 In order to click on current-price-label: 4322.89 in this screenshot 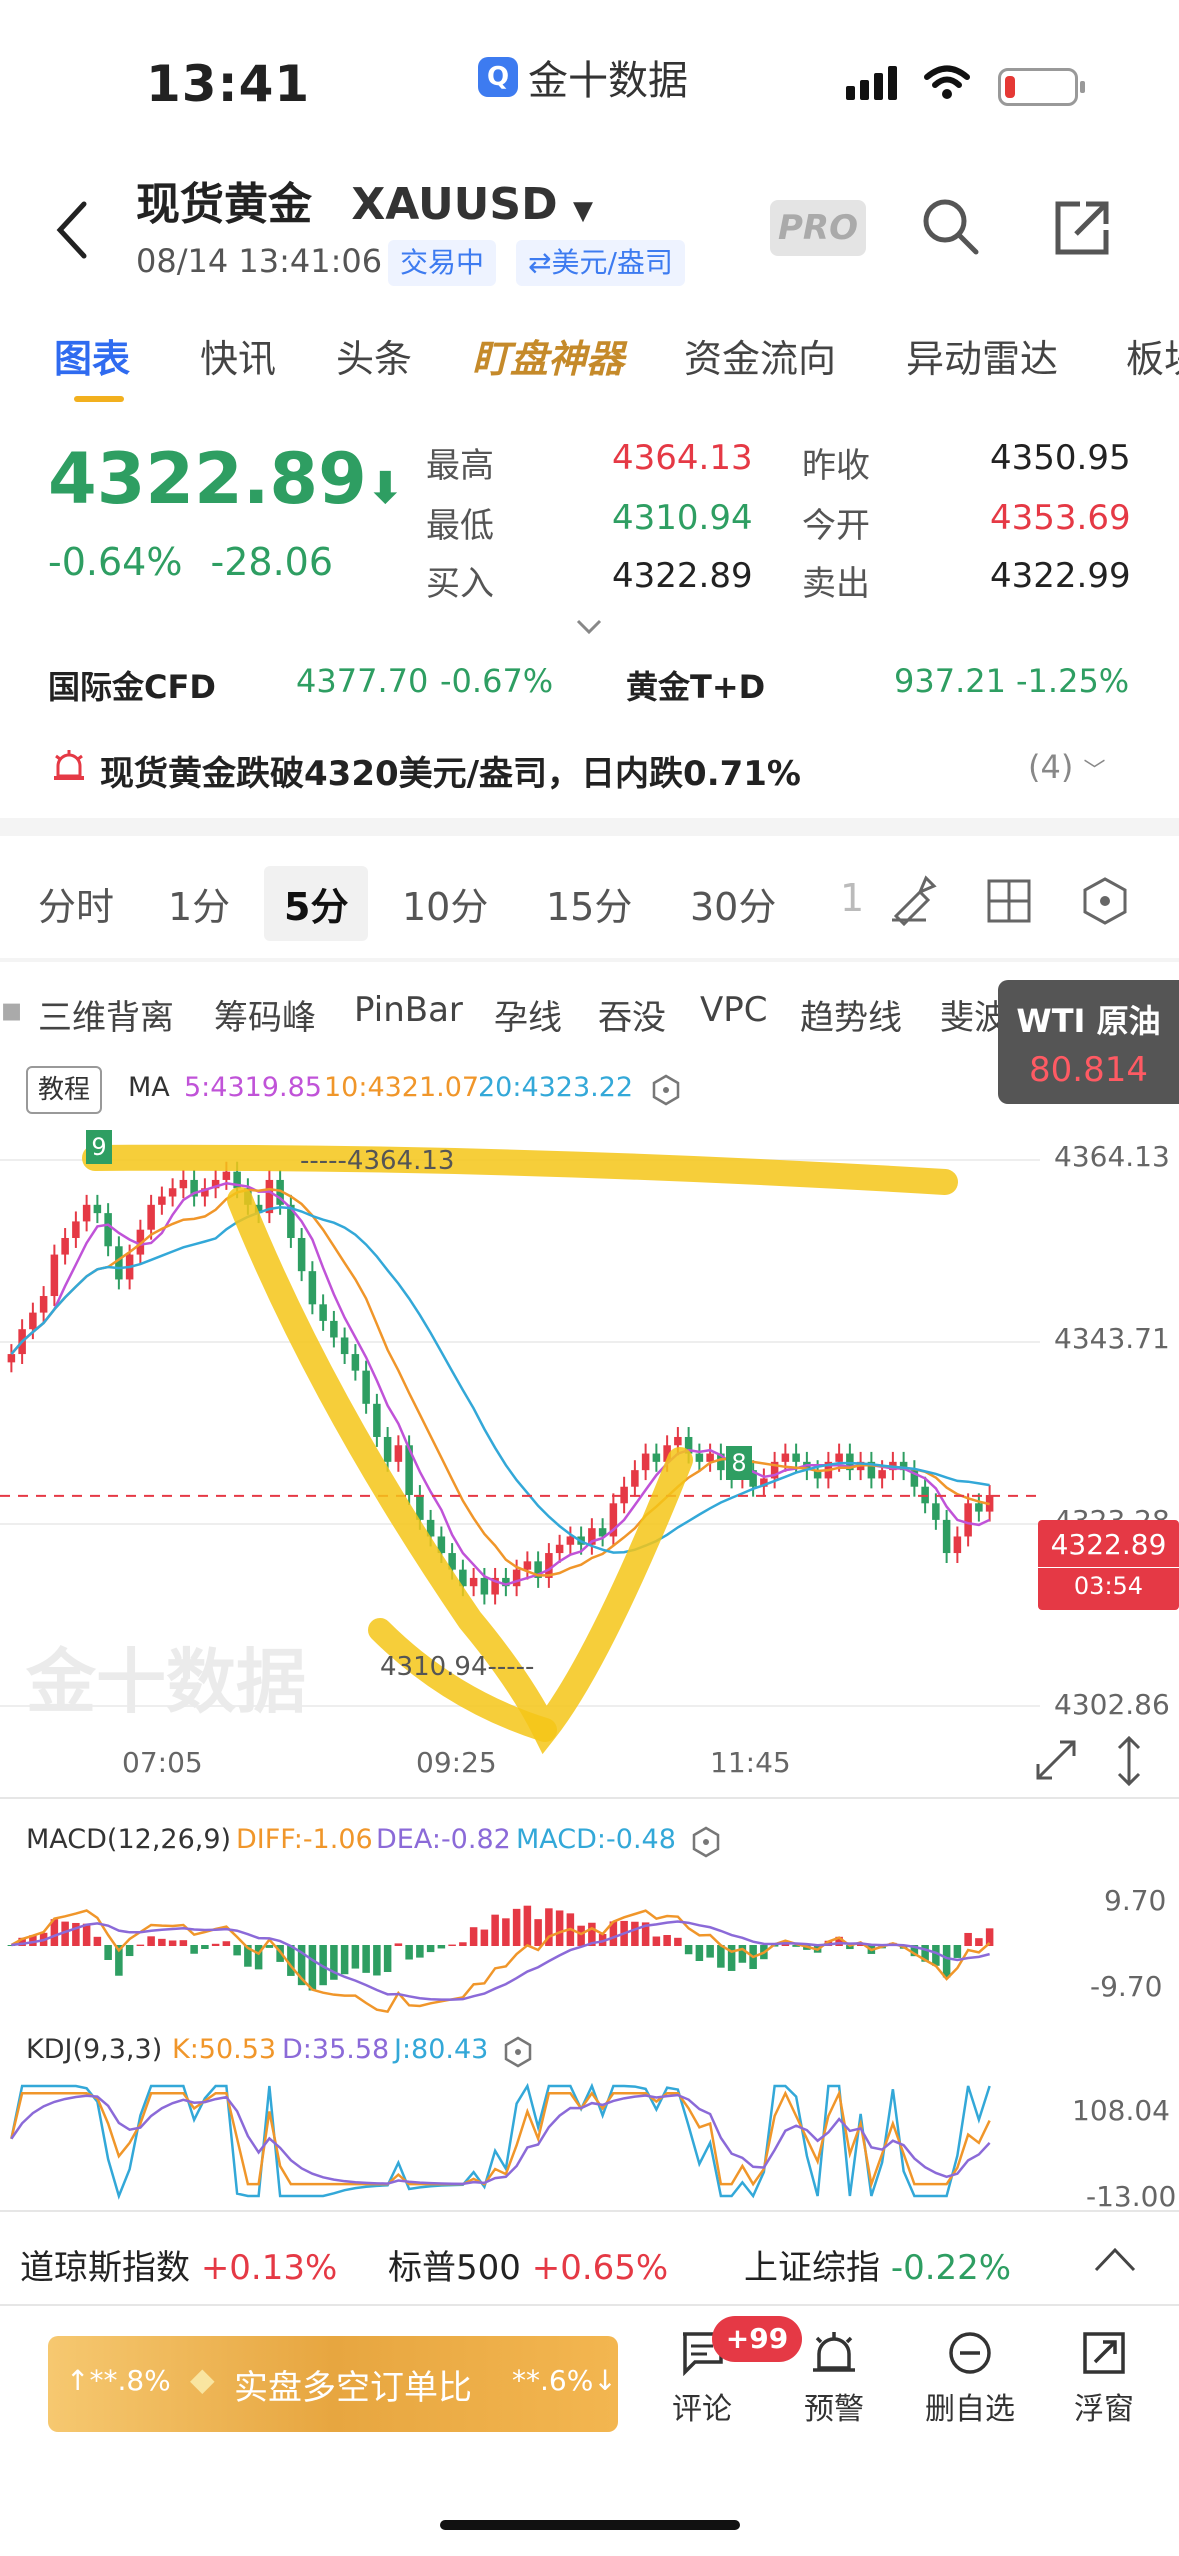, I will do `click(1108, 1544)`.